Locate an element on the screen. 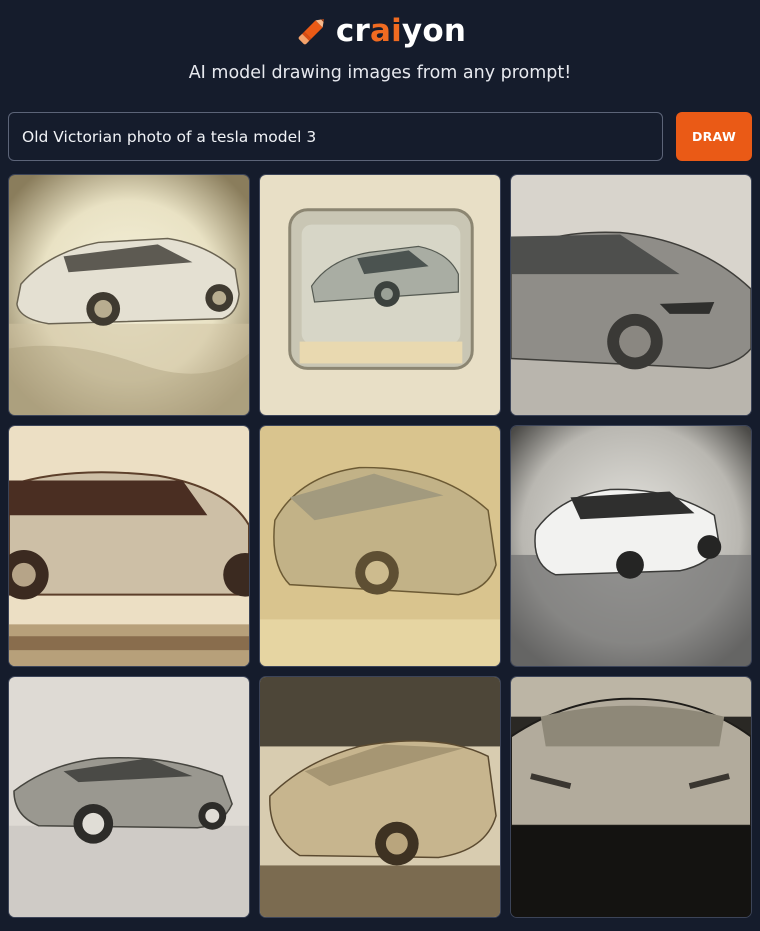 Image resolution: width=760 pixels, height=931 pixels. logo-wordmark: craiyon is located at coordinates (401, 31).